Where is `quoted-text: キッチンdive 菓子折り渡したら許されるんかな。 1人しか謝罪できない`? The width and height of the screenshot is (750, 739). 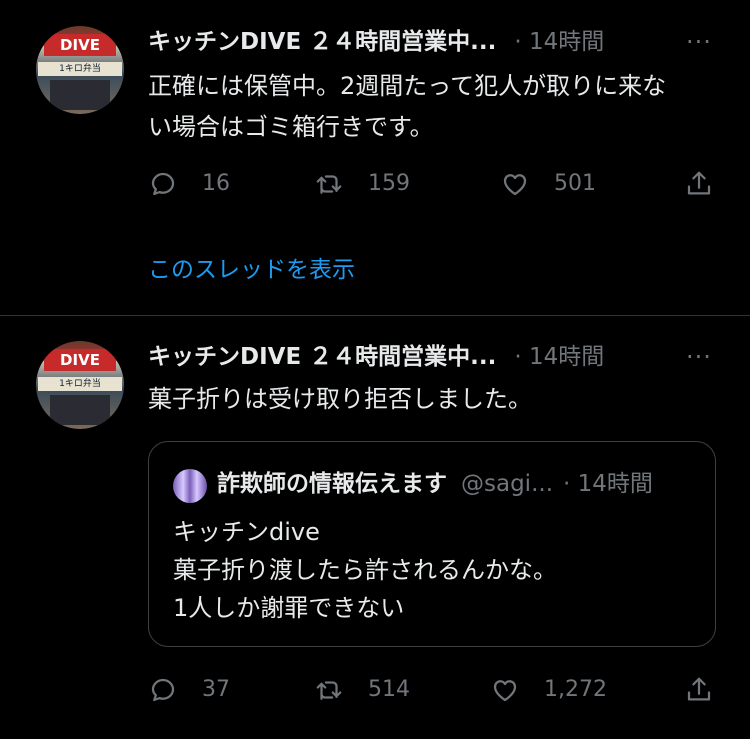 quoted-text: キッチンdive 菓子折り渡したら許されるんかな。 1人しか謝罪できない is located at coordinates (365, 570).